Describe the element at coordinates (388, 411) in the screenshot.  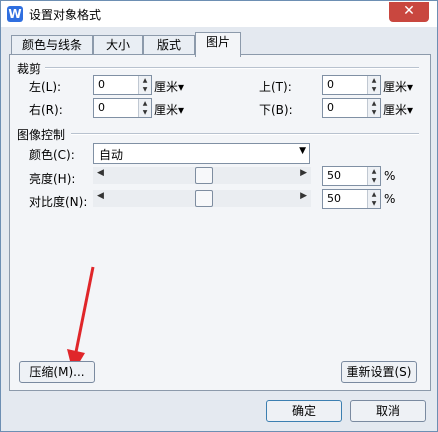
I see `cancel-button: 取消` at that location.